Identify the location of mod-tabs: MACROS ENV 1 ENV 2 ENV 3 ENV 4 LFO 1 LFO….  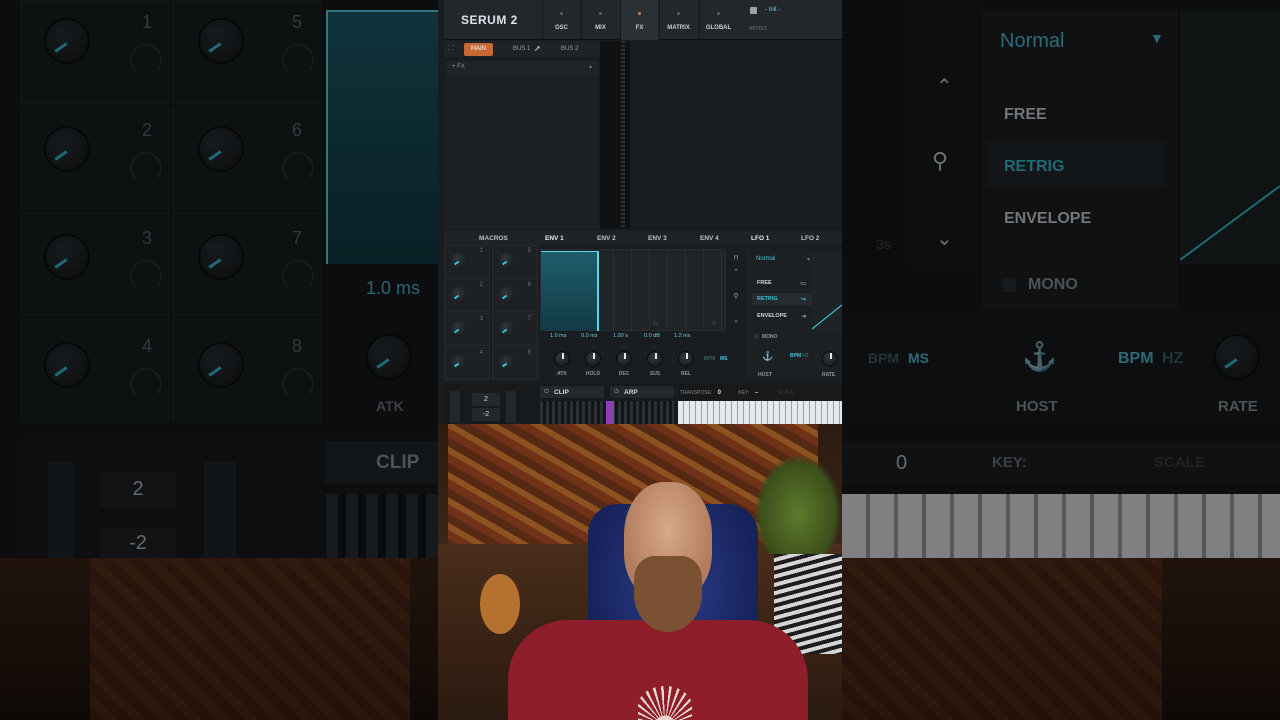
(643, 238).